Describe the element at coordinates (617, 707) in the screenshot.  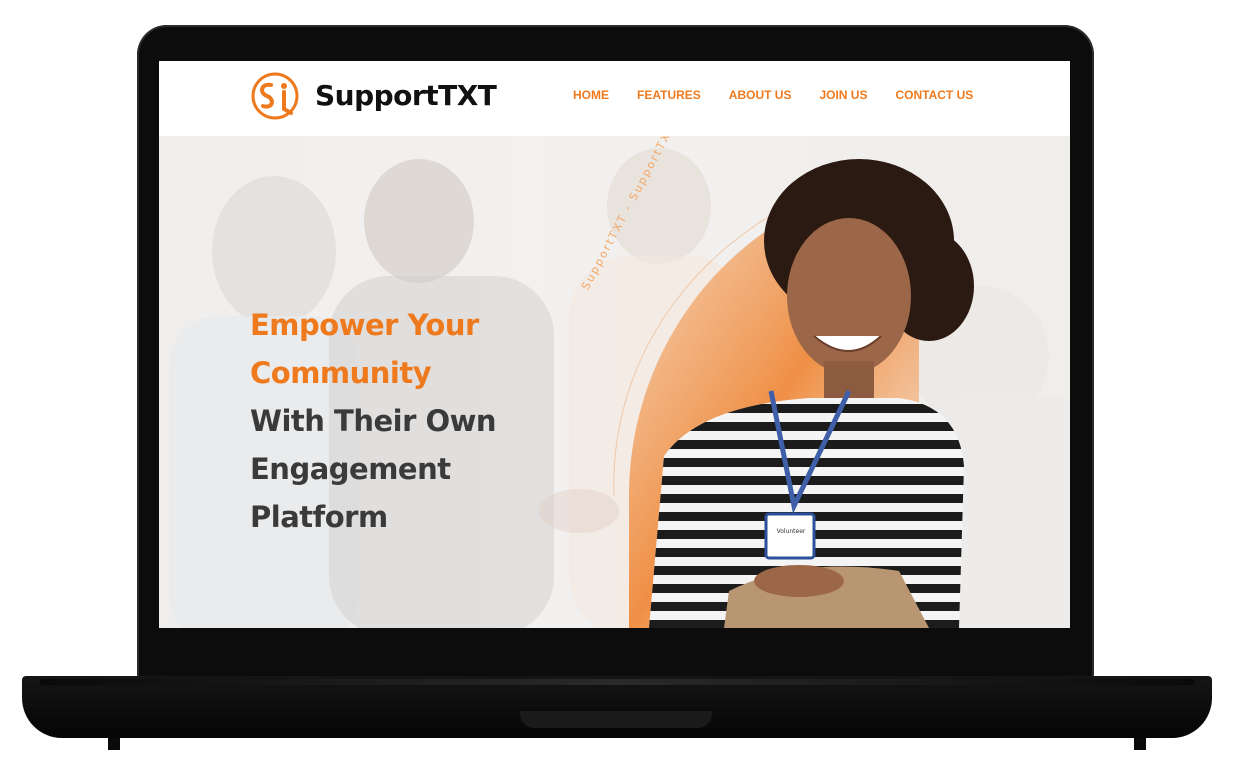
I see `laptop-base` at that location.